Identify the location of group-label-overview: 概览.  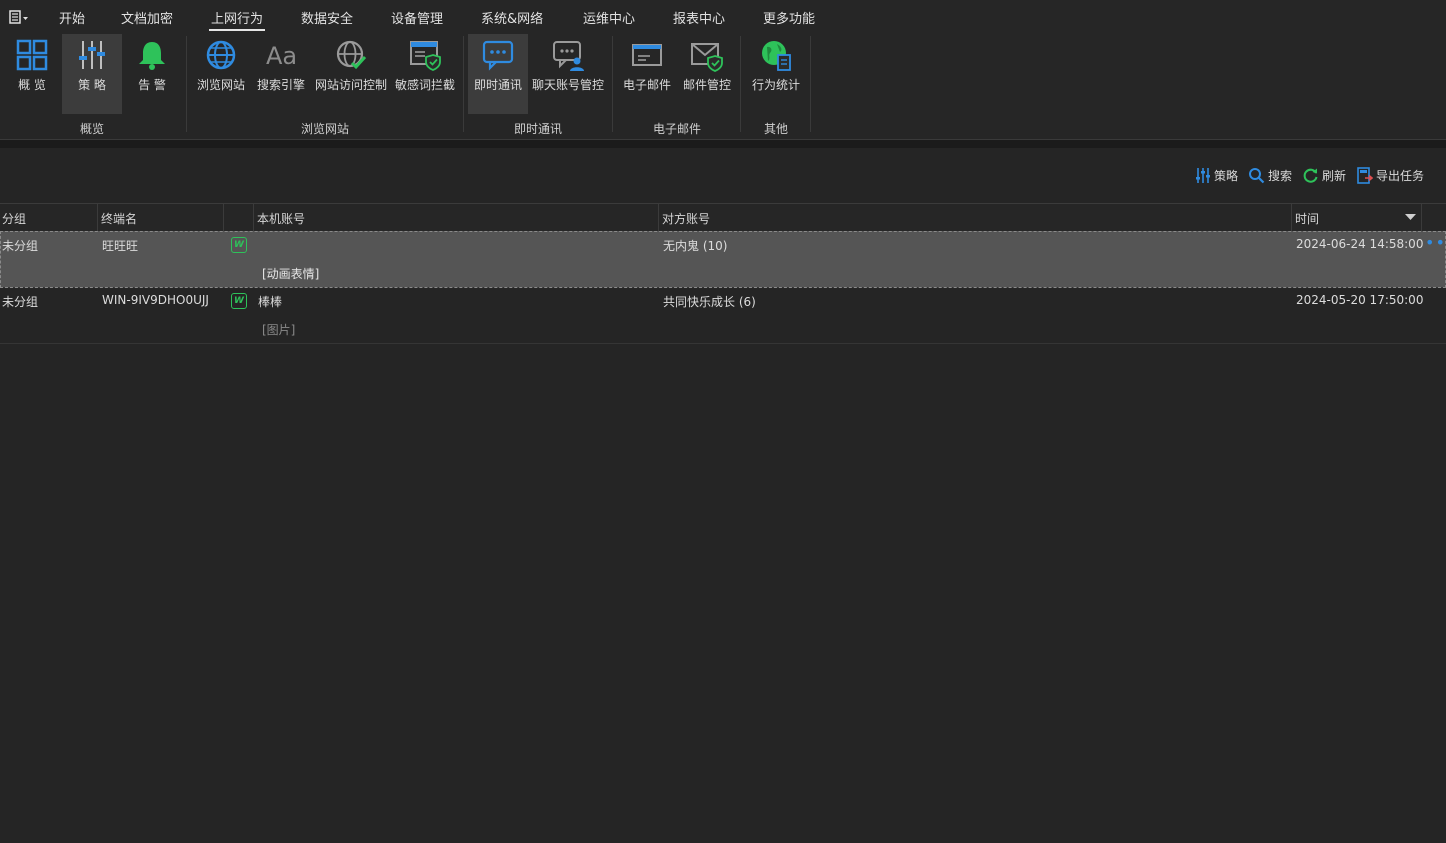
(91, 129).